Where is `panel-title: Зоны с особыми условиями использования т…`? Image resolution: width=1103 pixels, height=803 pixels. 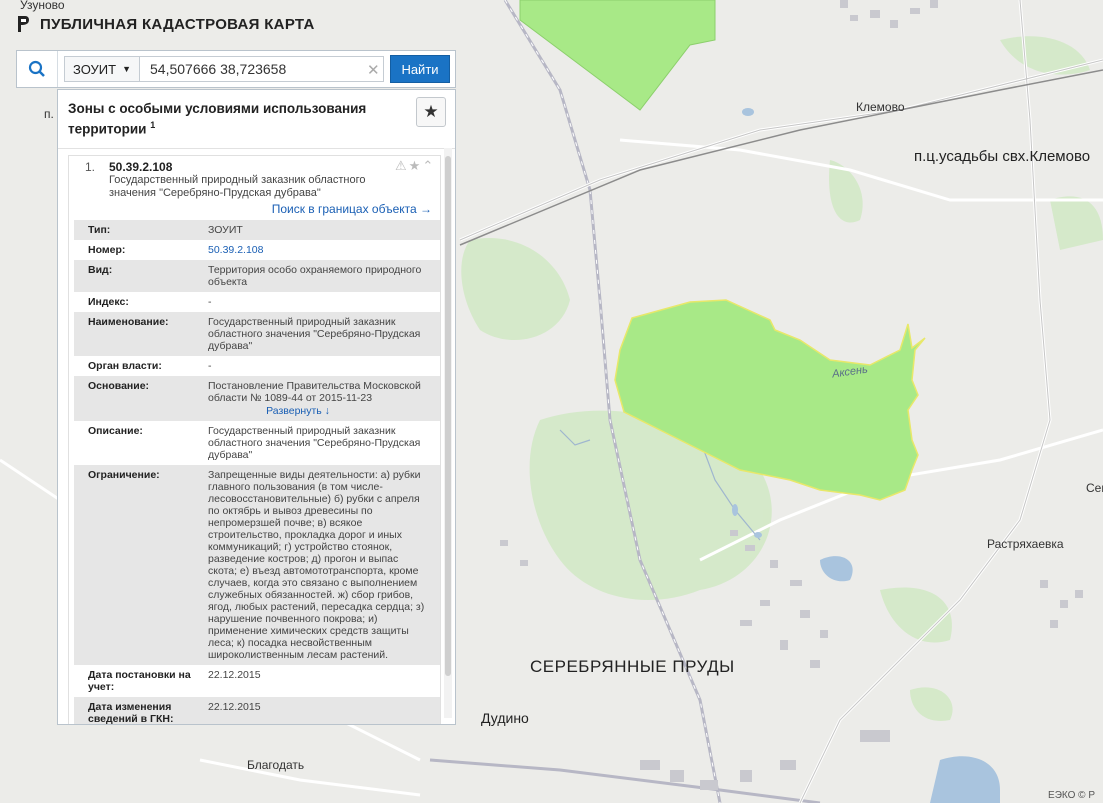 panel-title: Зоны с особыми условиями использования т… is located at coordinates (217, 119).